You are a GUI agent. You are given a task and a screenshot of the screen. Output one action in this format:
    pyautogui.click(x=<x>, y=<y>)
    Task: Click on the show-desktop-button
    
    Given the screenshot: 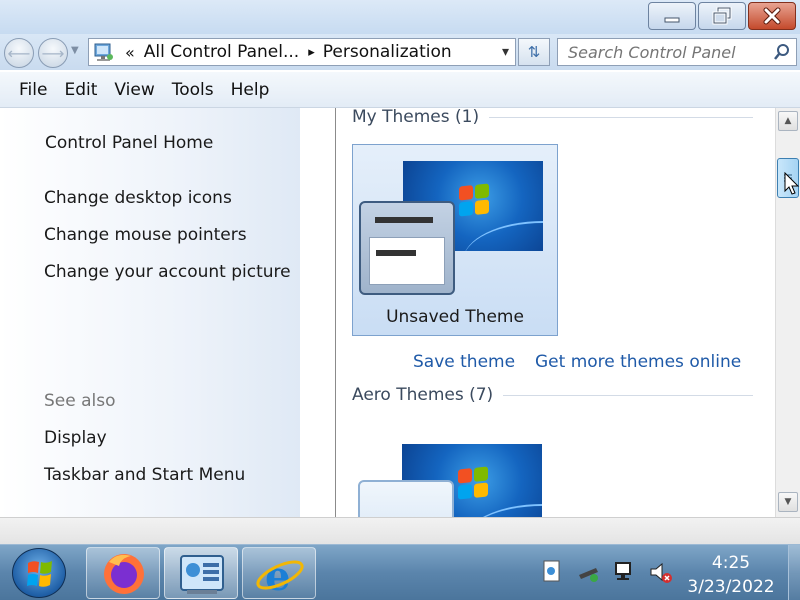 What is the action you would take?
    pyautogui.click(x=794, y=572)
    